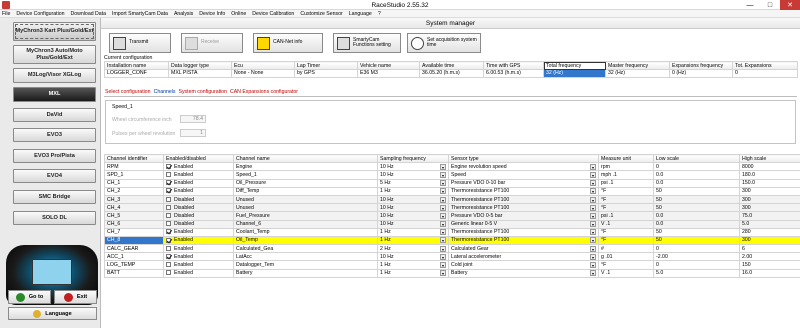 This screenshot has width=800, height=328. What do you see at coordinates (203, 92) in the screenshot?
I see `tab-system-configuration: System configuration` at bounding box center [203, 92].